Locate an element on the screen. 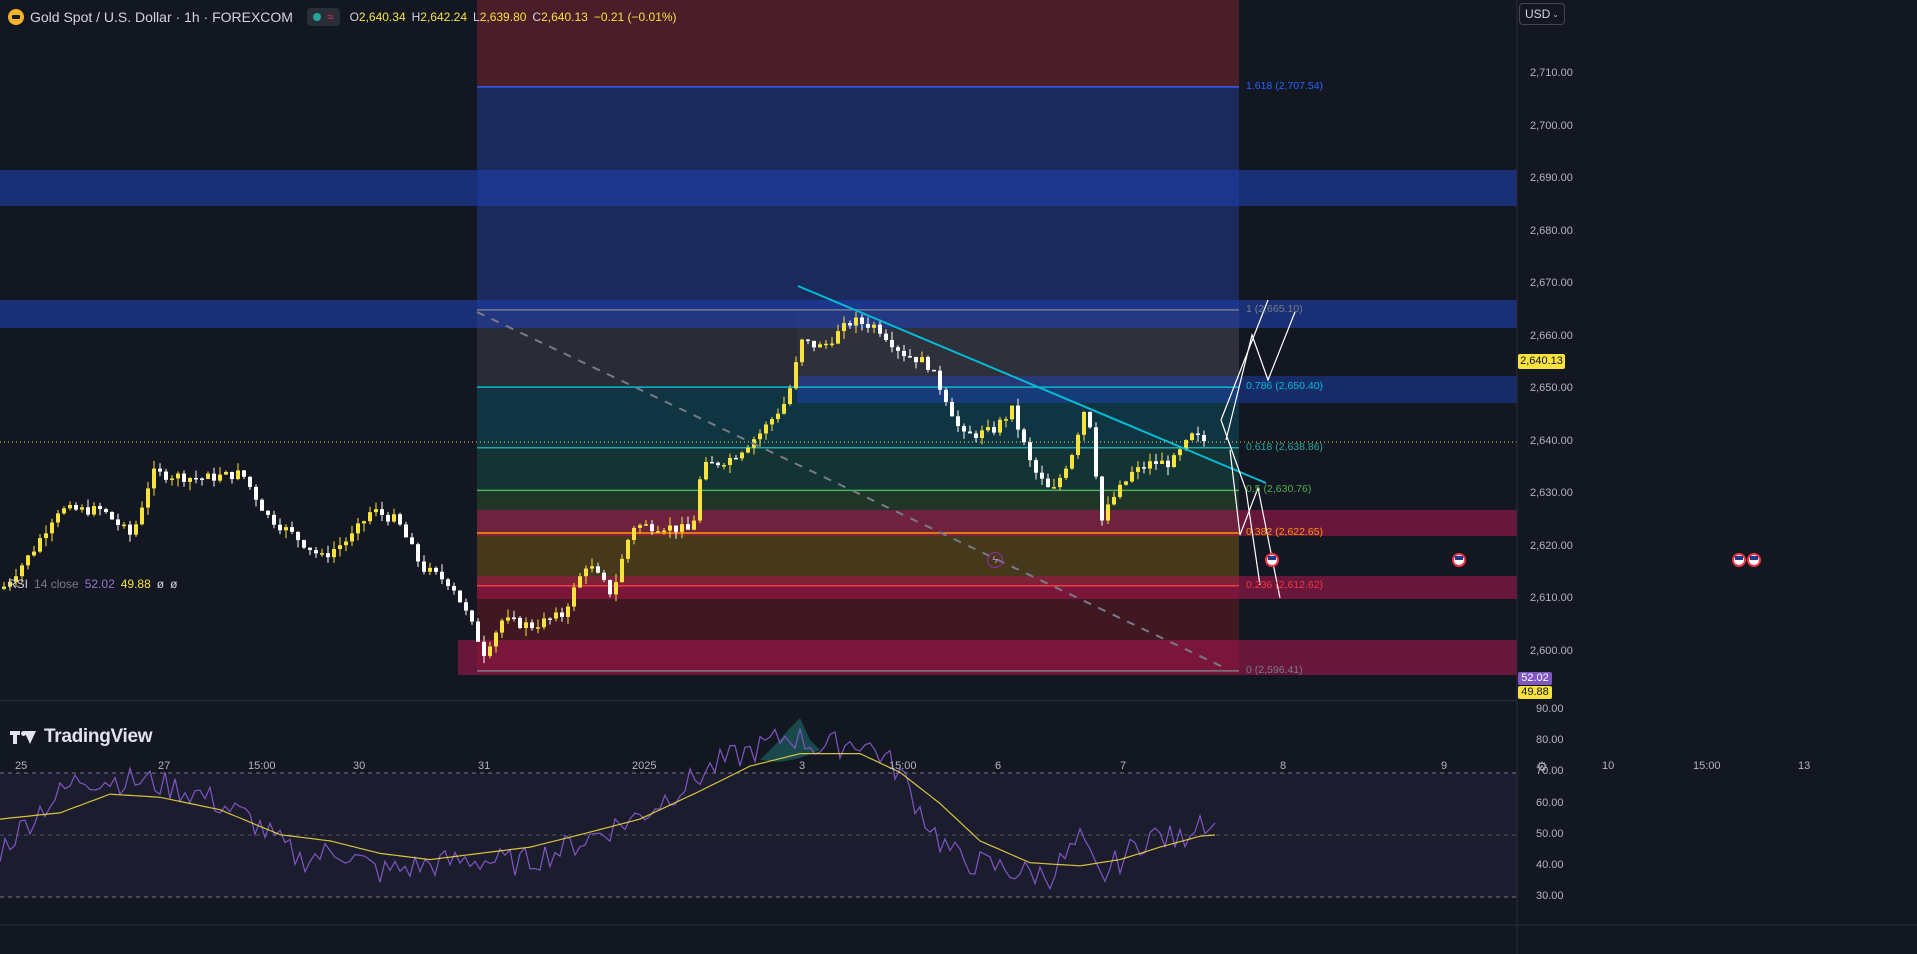 The height and width of the screenshot is (954, 1917). time-axis-label: 31 is located at coordinates (484, 766).